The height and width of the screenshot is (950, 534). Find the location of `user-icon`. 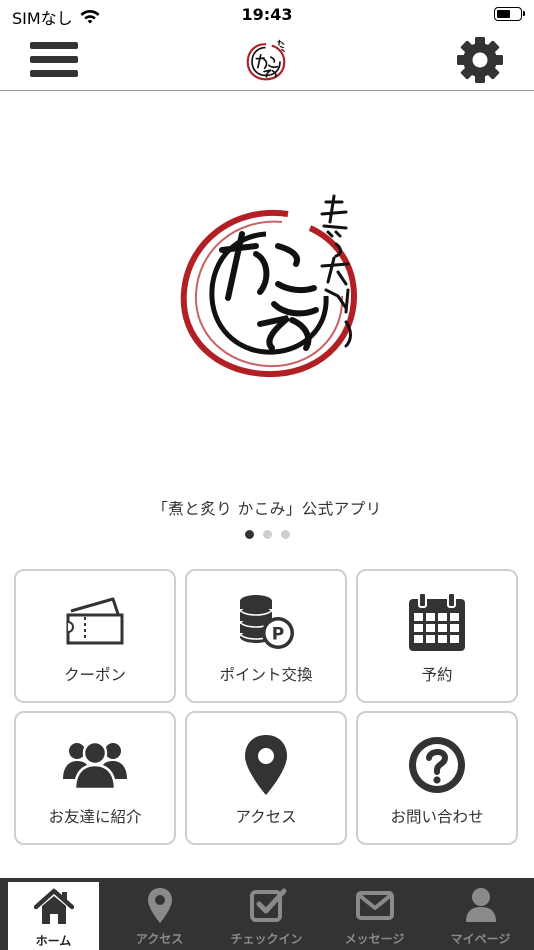

user-icon is located at coordinates (480, 905).